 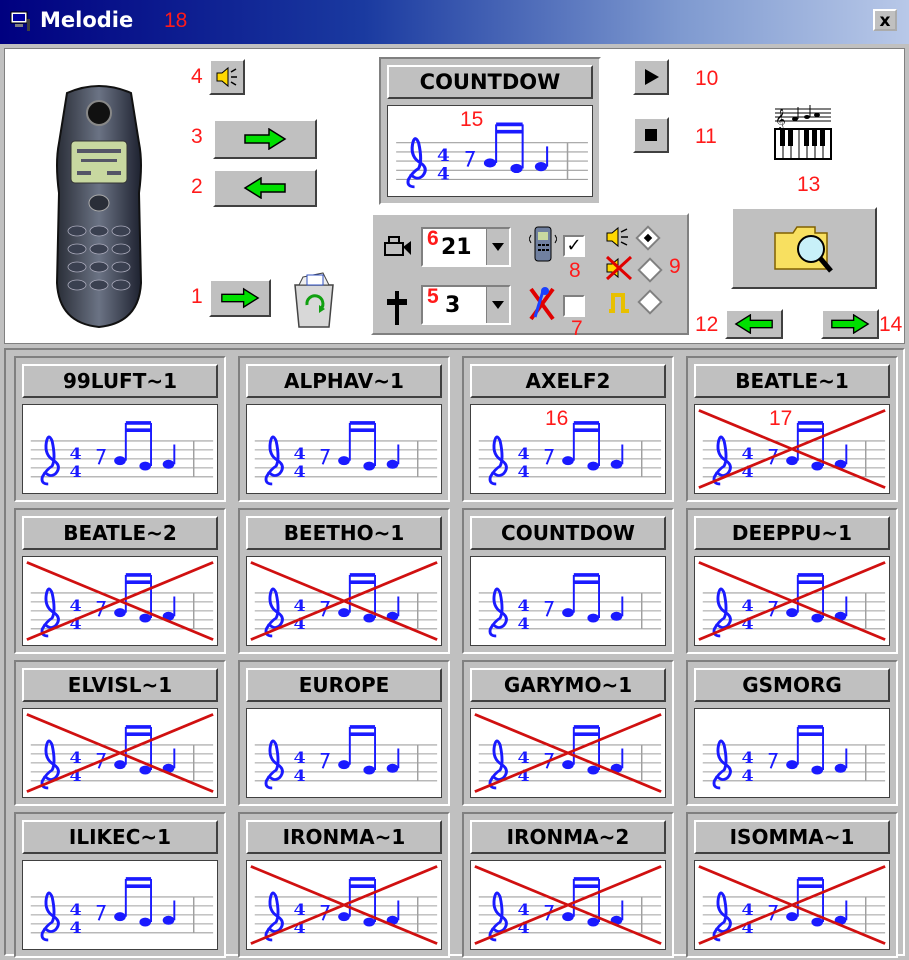 What do you see at coordinates (99, 207) in the screenshot?
I see `mobile-phone-image` at bounding box center [99, 207].